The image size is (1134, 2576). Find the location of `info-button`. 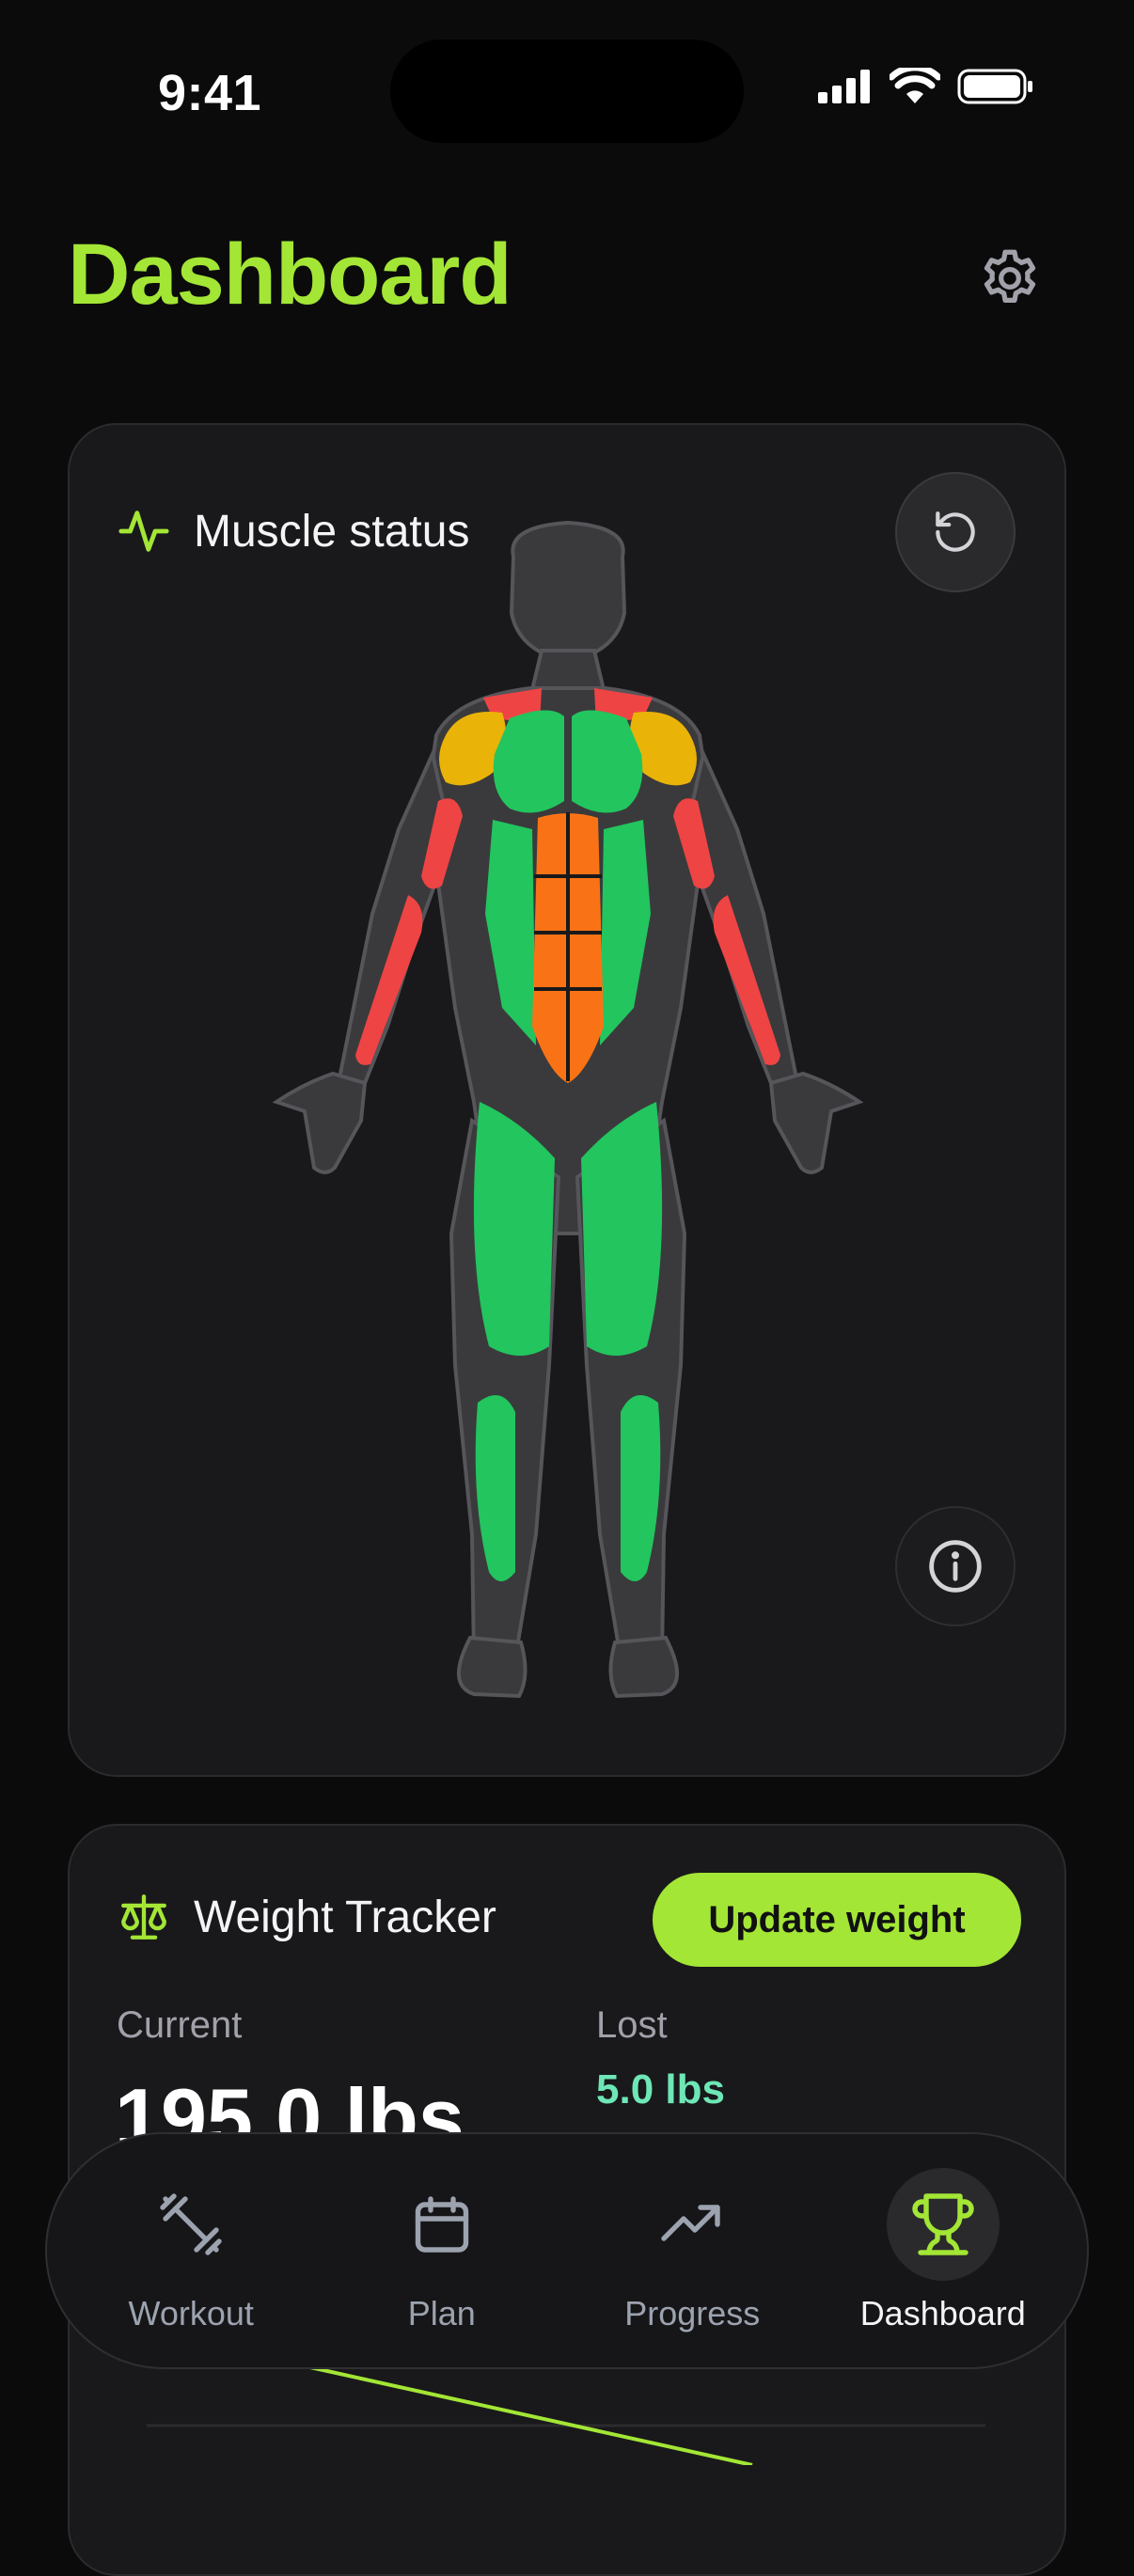

info-button is located at coordinates (955, 1566).